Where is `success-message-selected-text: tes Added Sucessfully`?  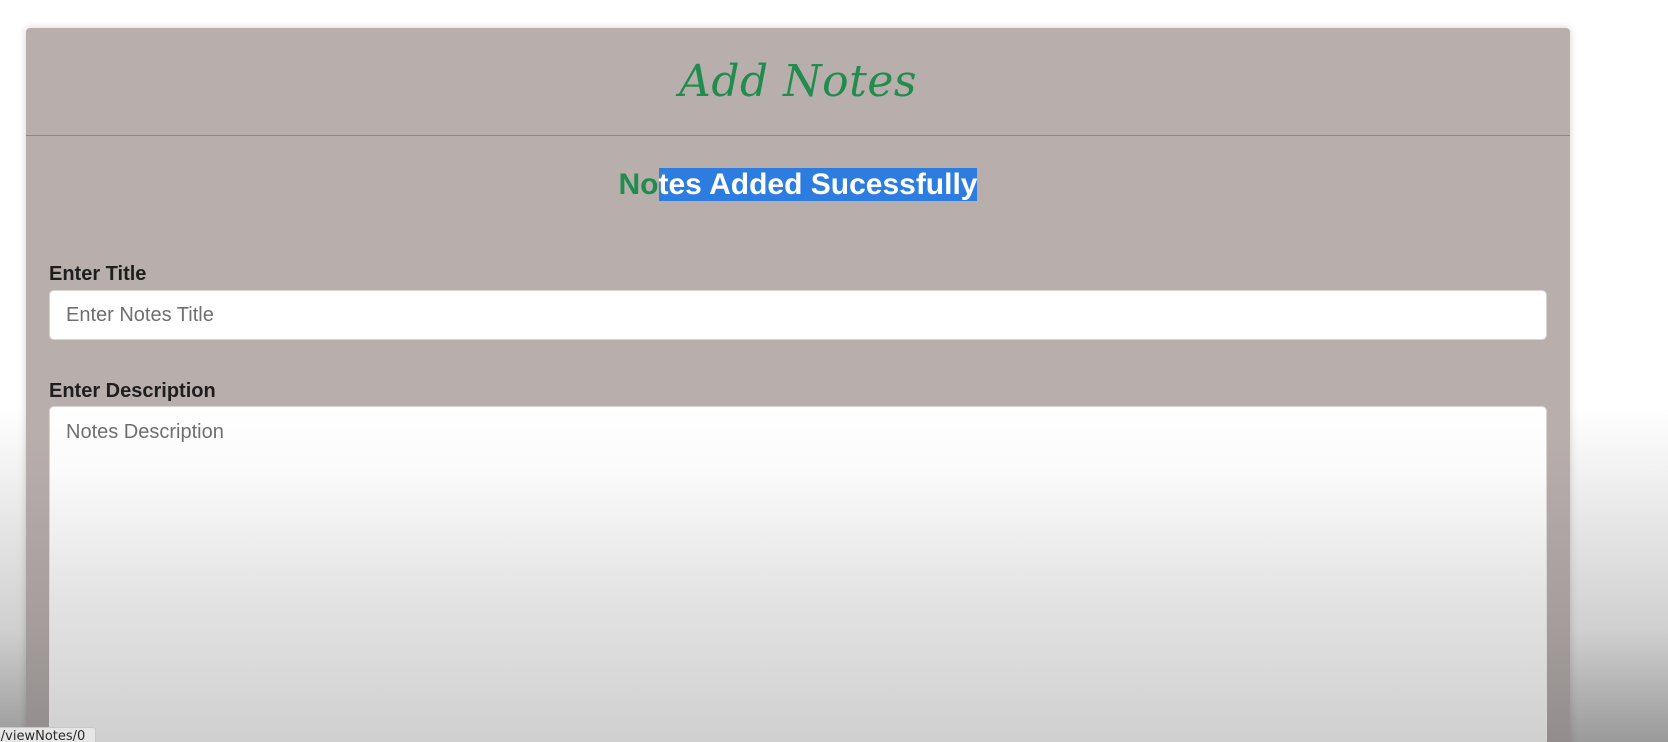 success-message-selected-text: tes Added Sucessfully is located at coordinates (818, 184).